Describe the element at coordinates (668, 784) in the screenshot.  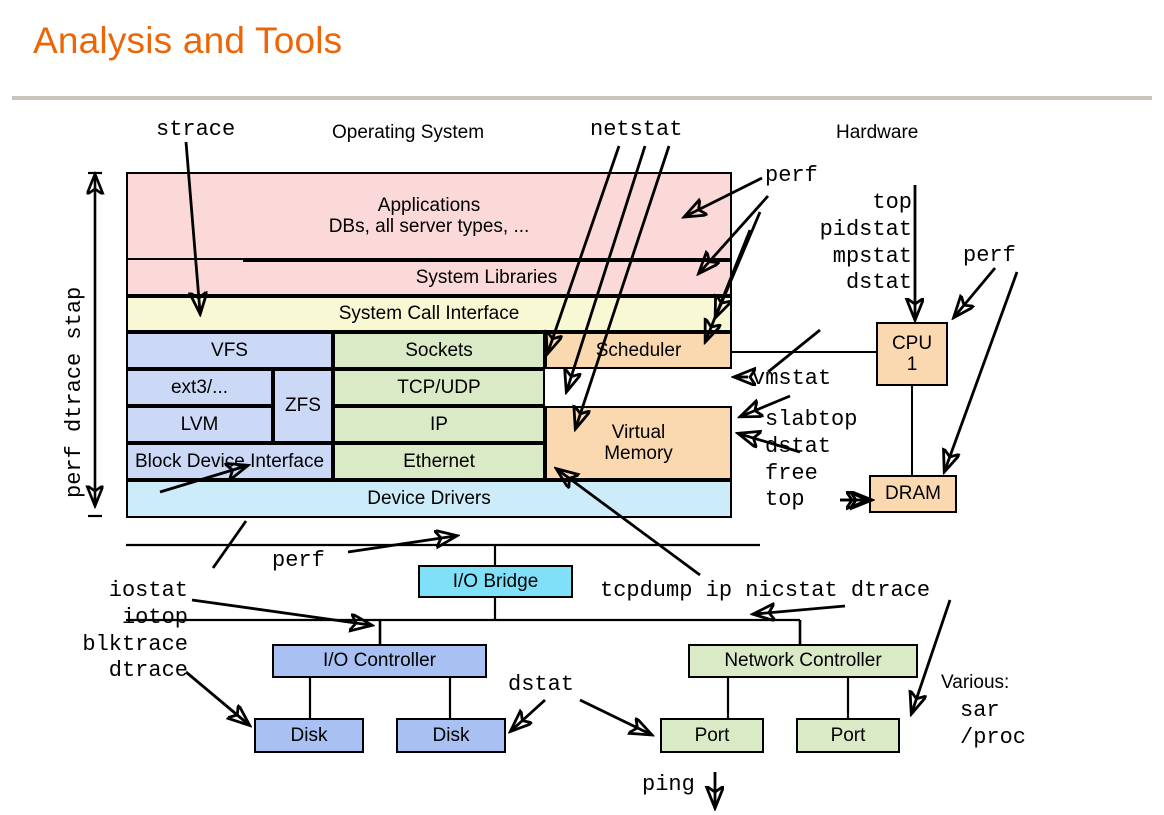
I see `tool-label-ping: ping` at that location.